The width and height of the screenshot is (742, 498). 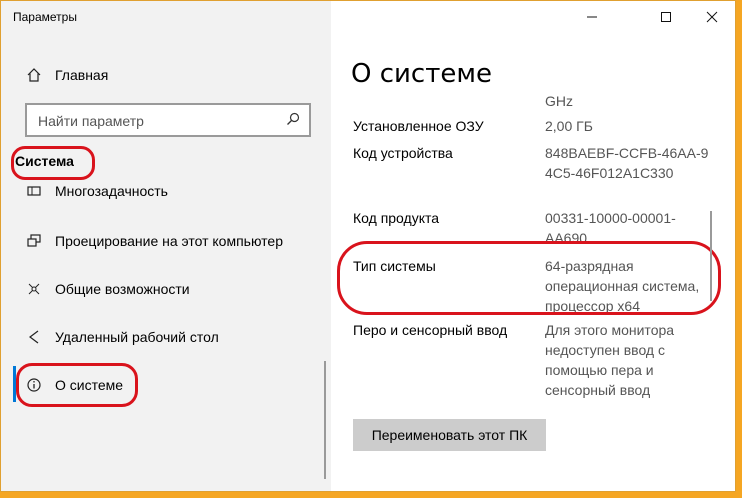 I want to click on property-value-ram: 2,00 ГБ, so click(x=569, y=126).